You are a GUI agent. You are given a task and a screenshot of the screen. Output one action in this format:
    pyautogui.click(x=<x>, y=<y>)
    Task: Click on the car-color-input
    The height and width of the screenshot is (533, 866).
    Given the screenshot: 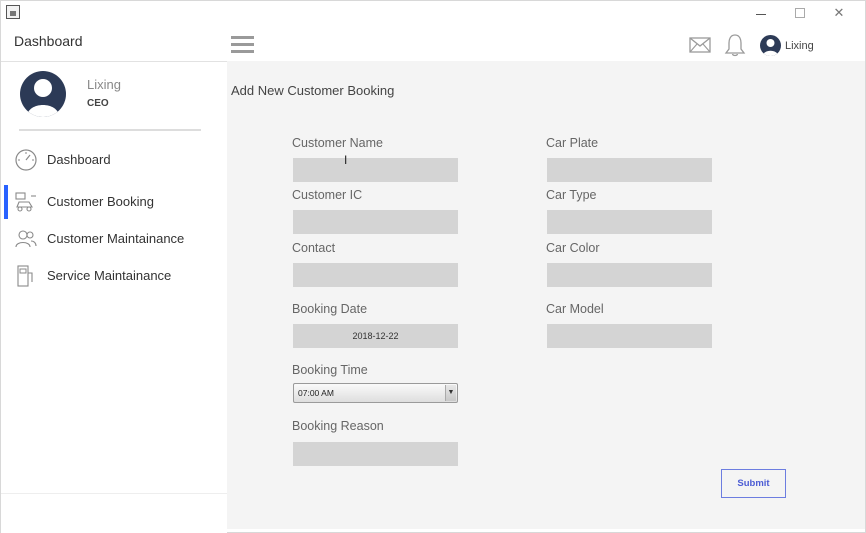 What is the action you would take?
    pyautogui.click(x=629, y=275)
    